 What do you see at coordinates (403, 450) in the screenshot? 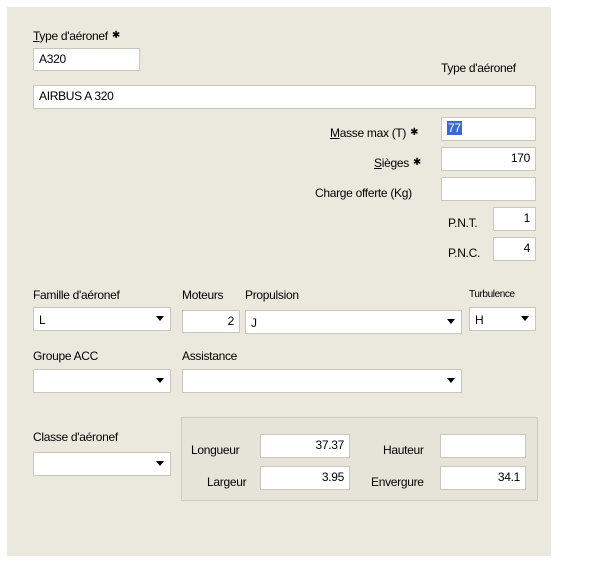
I see `hauteur-label: Hauteur` at bounding box center [403, 450].